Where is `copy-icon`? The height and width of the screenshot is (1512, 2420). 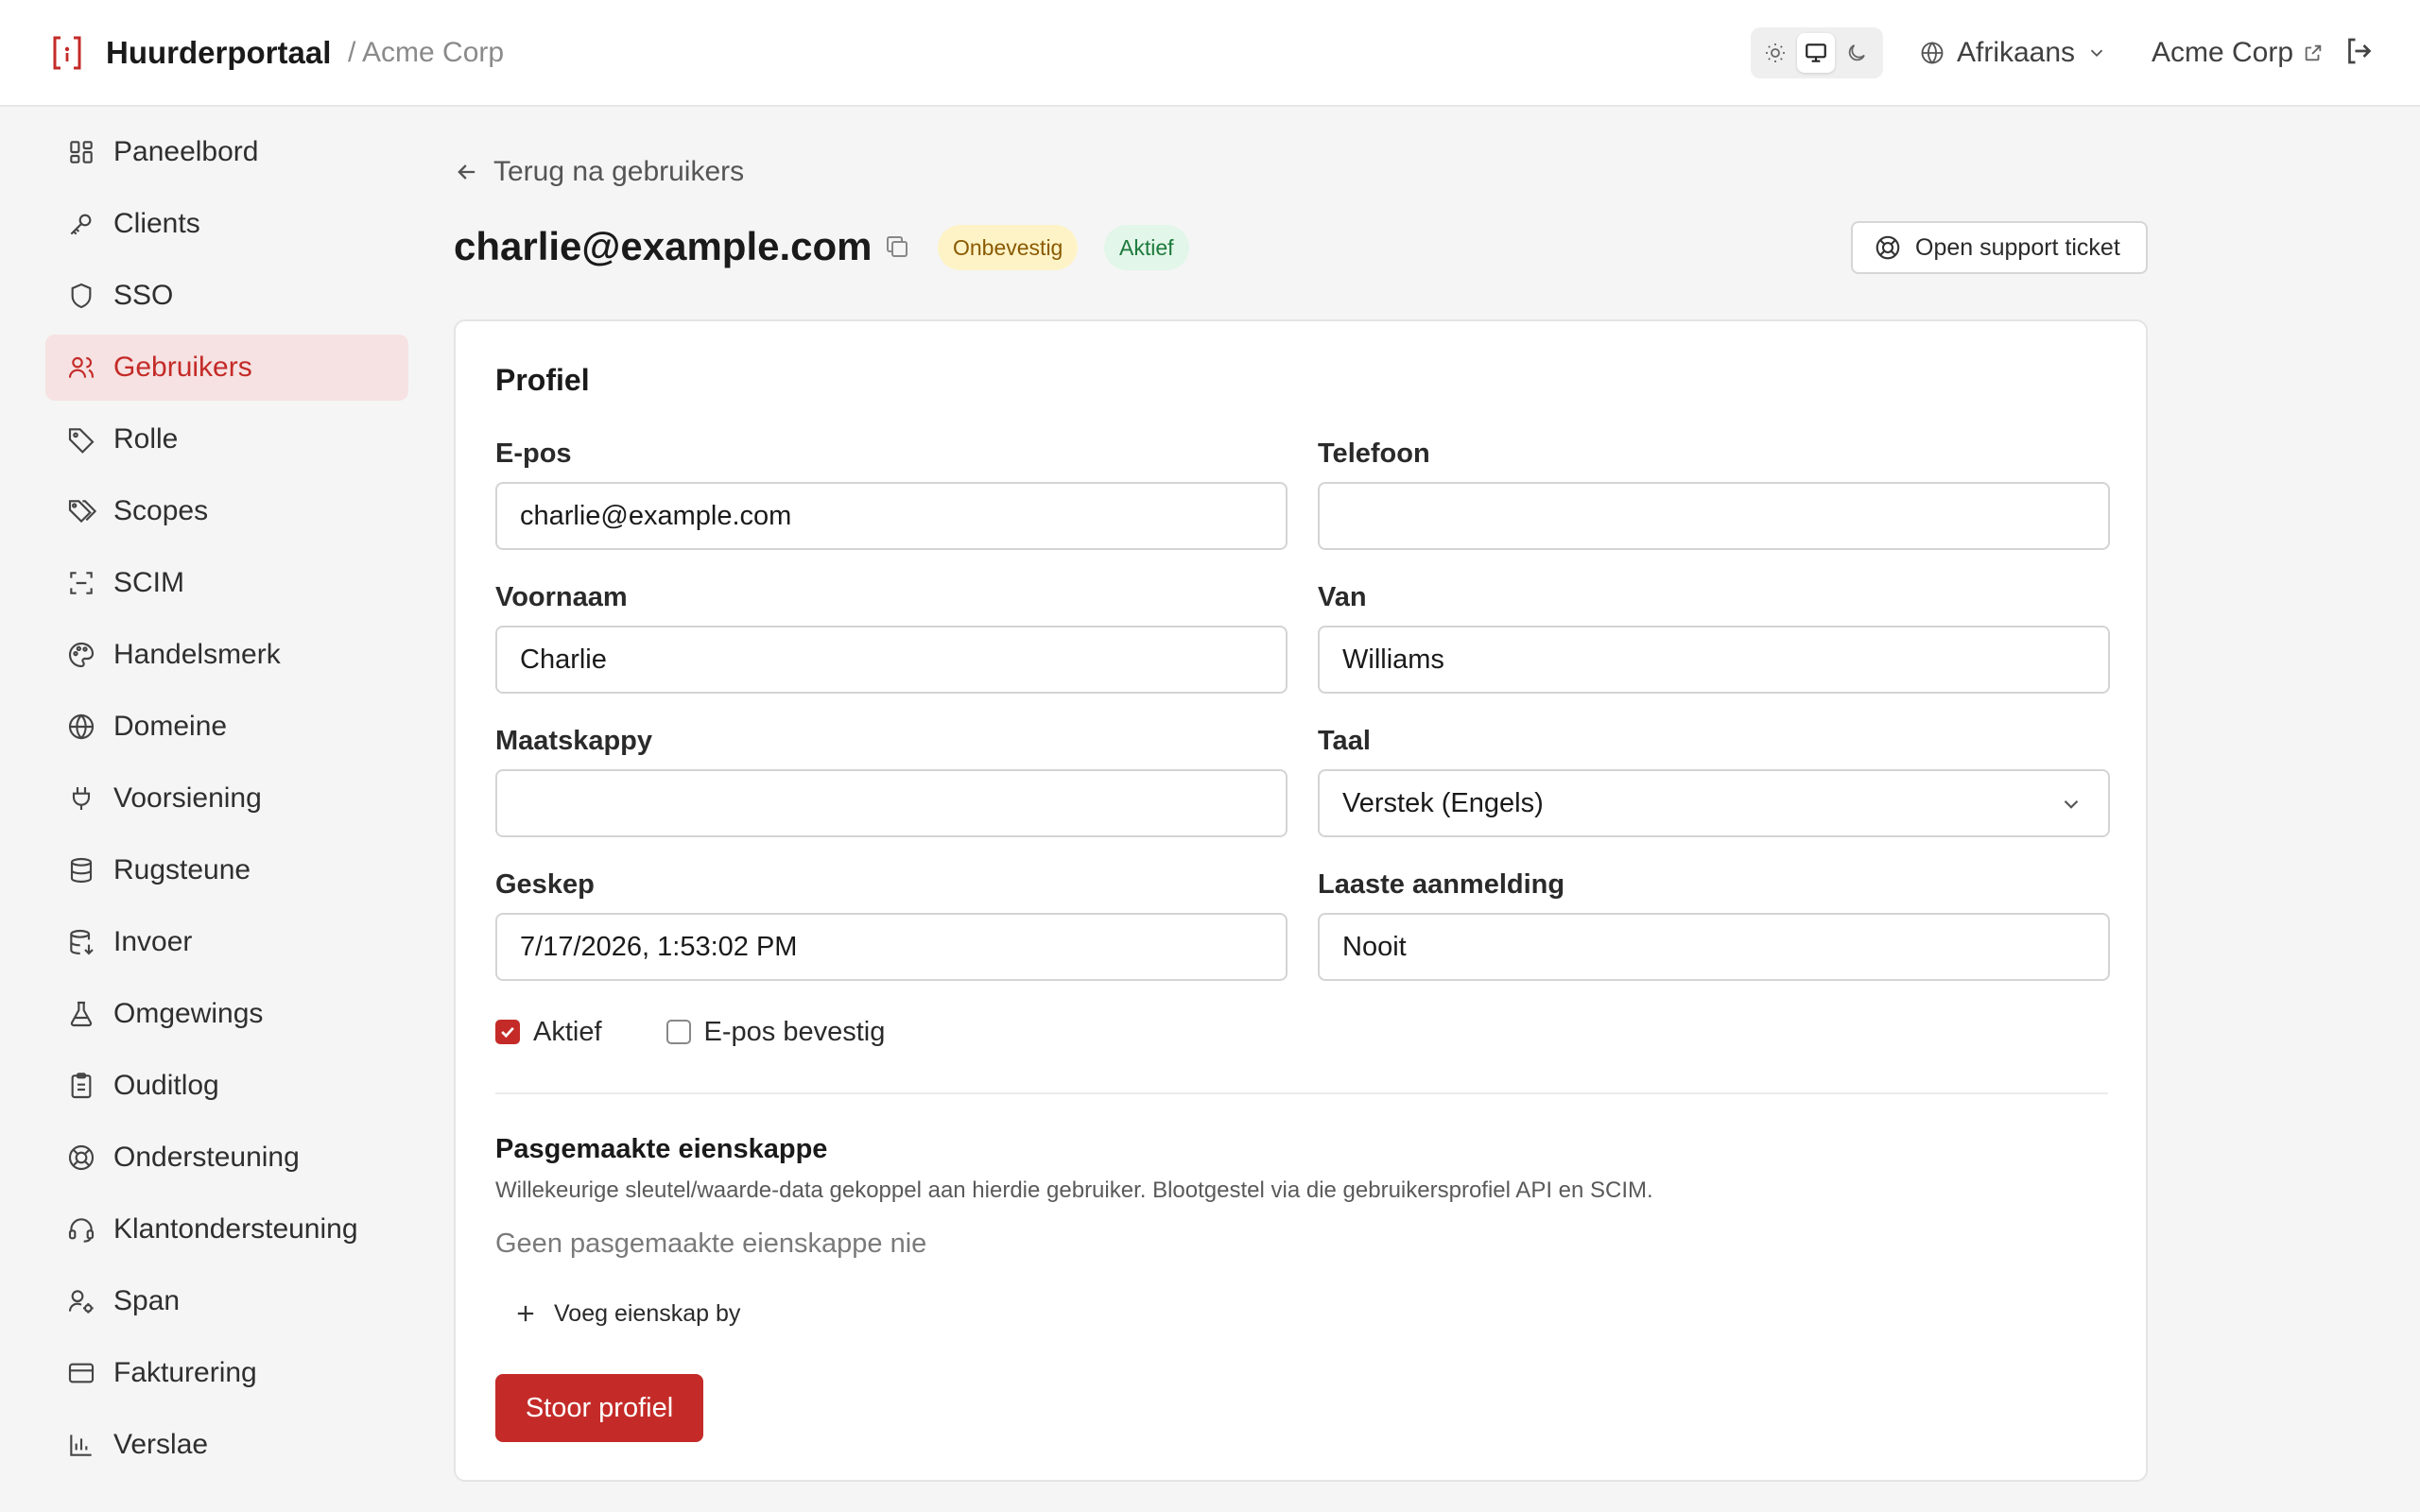 copy-icon is located at coordinates (897, 246).